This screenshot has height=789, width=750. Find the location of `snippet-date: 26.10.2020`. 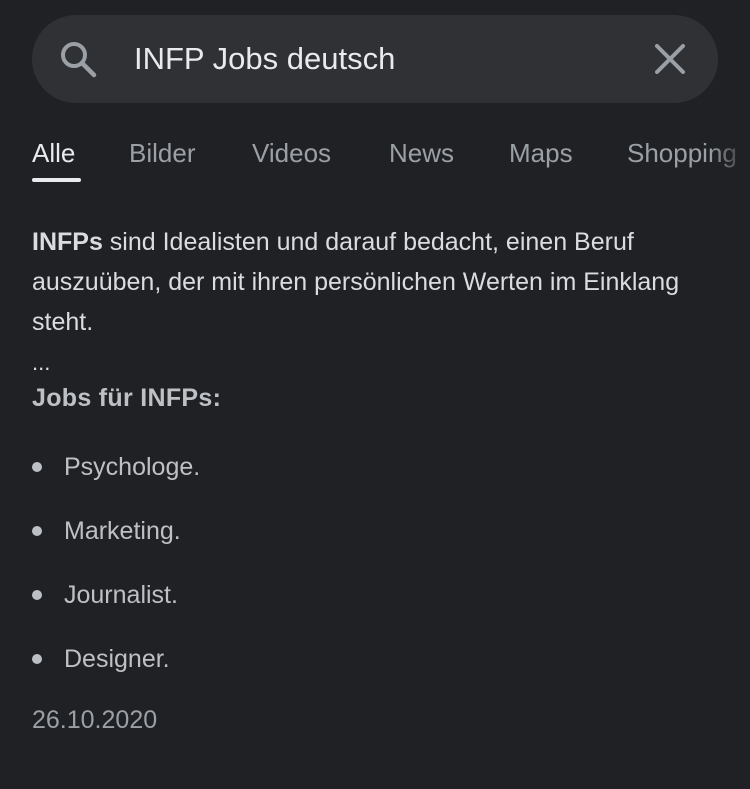

snippet-date: 26.10.2020 is located at coordinates (95, 720).